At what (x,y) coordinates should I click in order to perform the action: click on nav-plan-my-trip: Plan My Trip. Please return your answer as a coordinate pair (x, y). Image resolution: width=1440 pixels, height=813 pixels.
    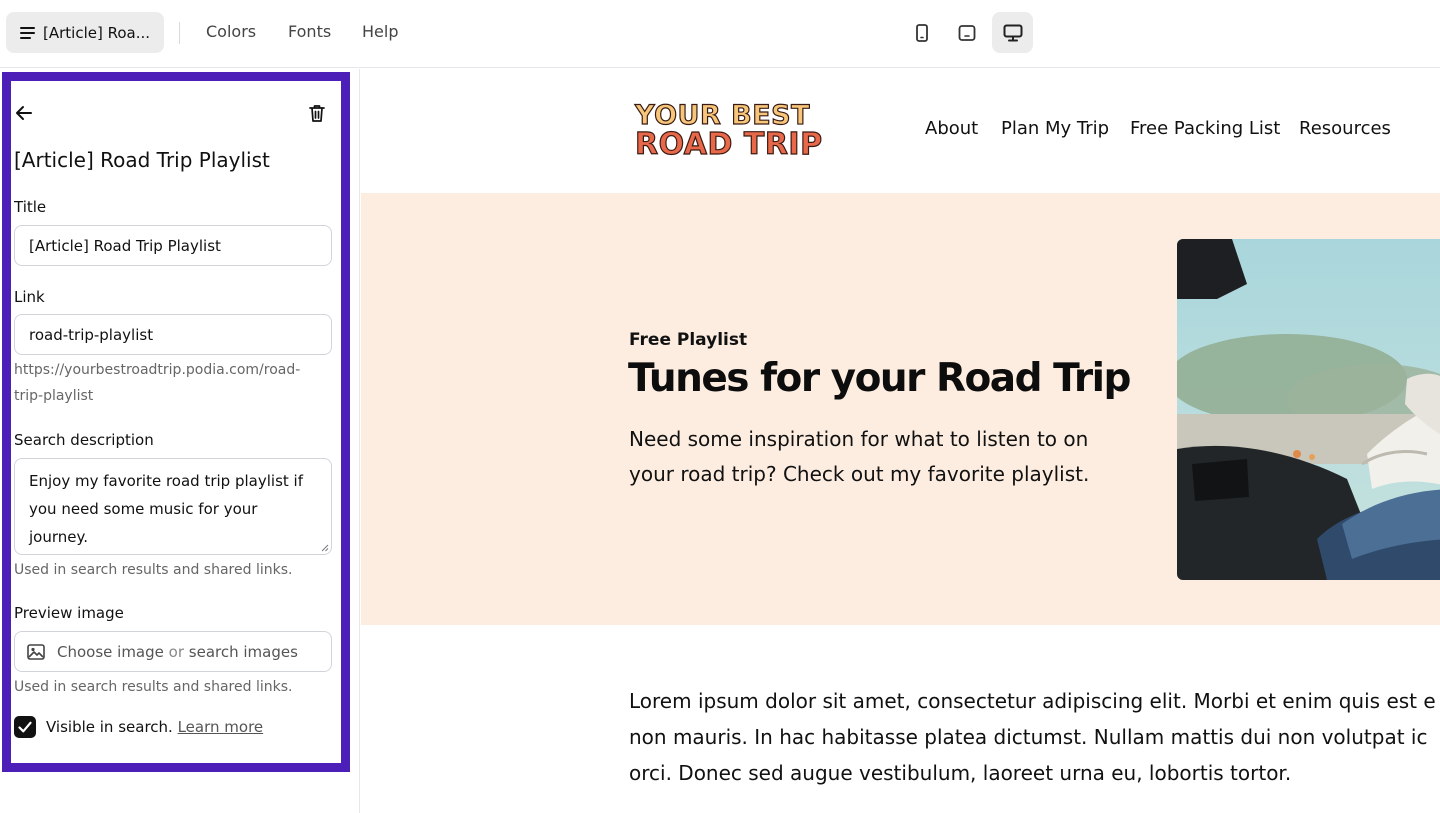
    Looking at the image, I should click on (1055, 128).